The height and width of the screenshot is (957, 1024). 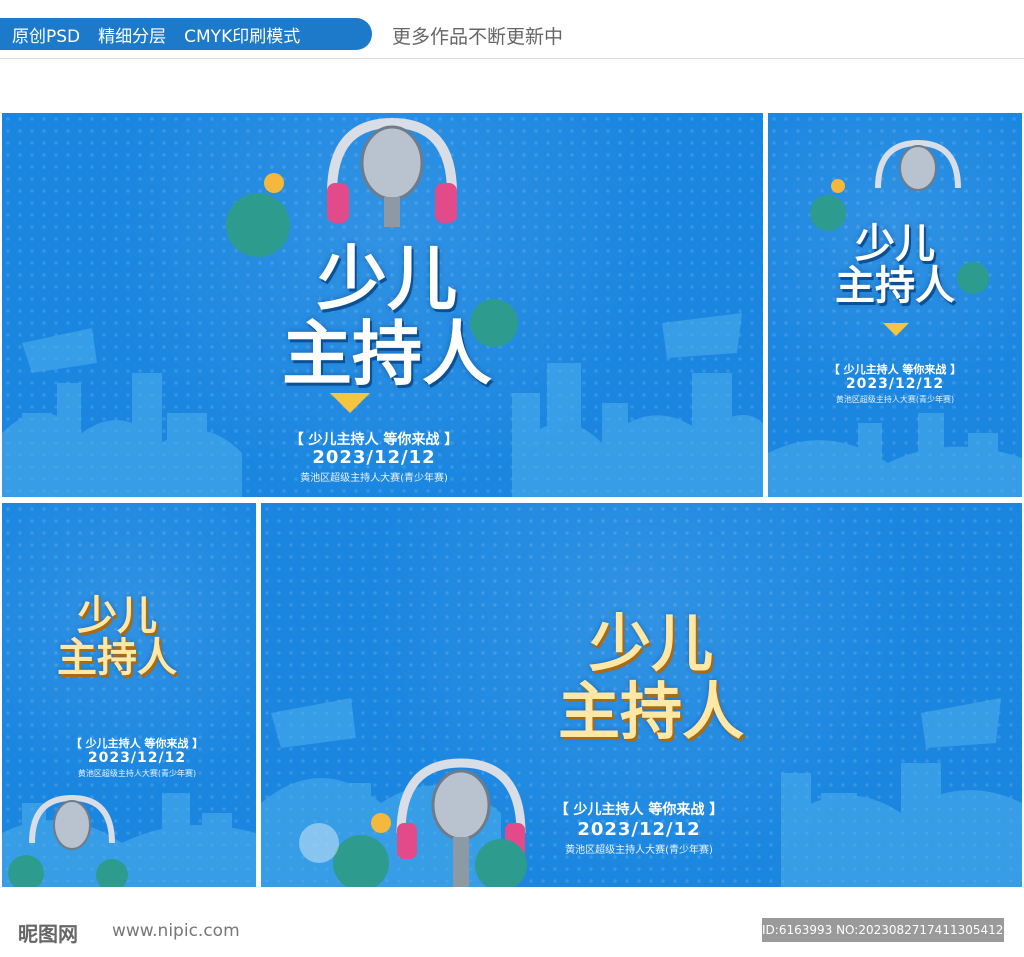 What do you see at coordinates (886, 930) in the screenshot?
I see `image-id-badge: ID:6163993 NO:20230827174113054122` at bounding box center [886, 930].